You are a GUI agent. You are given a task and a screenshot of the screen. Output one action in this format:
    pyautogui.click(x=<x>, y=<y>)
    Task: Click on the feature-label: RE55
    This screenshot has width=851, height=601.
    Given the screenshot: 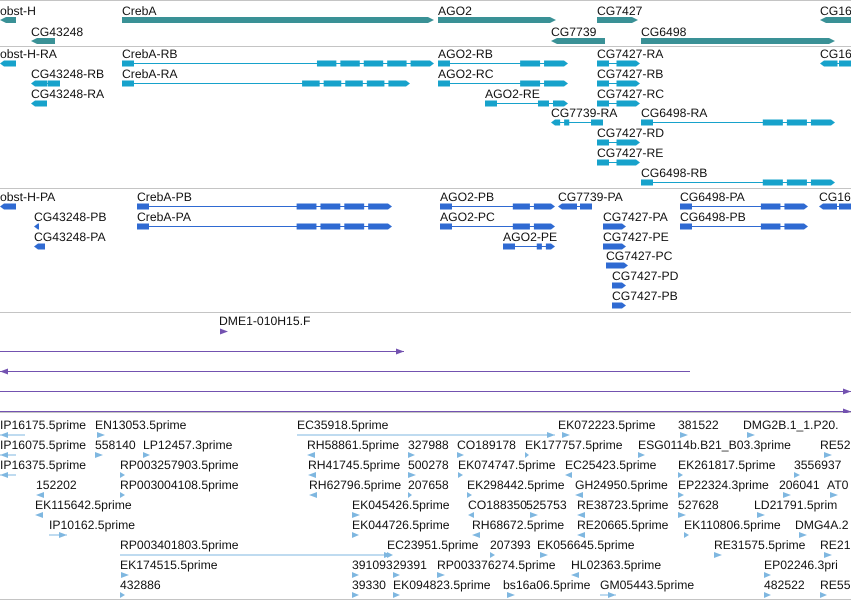 What is the action you would take?
    pyautogui.click(x=835, y=585)
    